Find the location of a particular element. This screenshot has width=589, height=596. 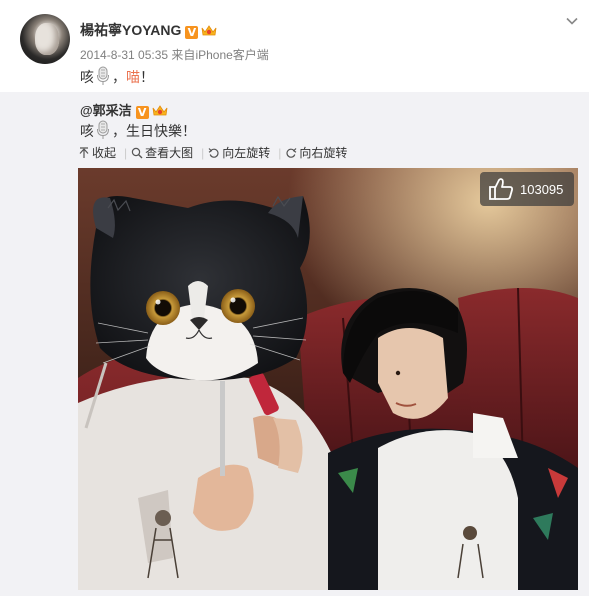

author-name-link: 楊祐寧YOYANG is located at coordinates (130, 30).